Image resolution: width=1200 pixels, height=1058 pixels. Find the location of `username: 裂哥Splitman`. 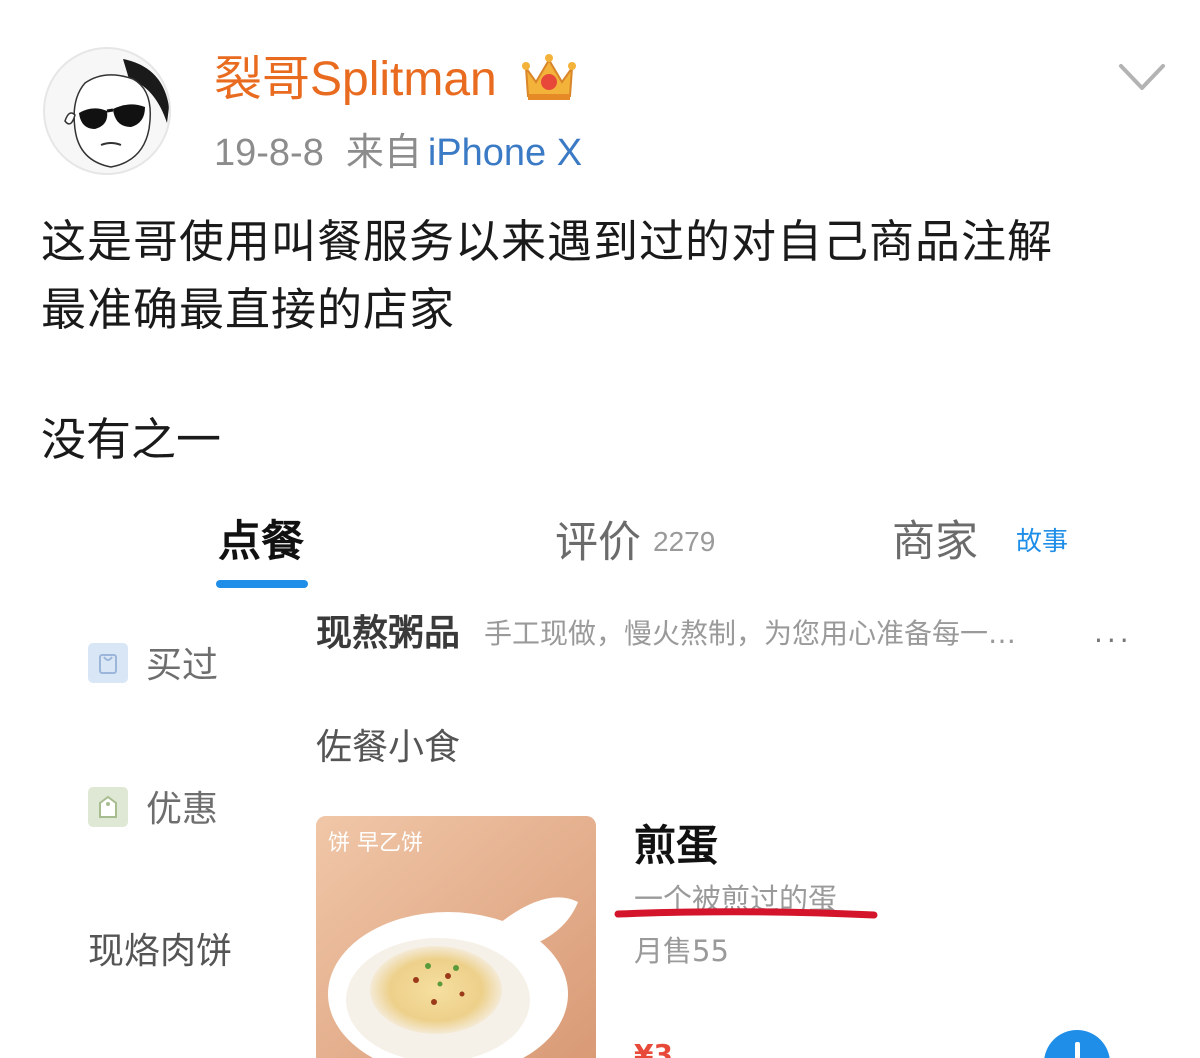

username: 裂哥Splitman is located at coordinates (355, 80).